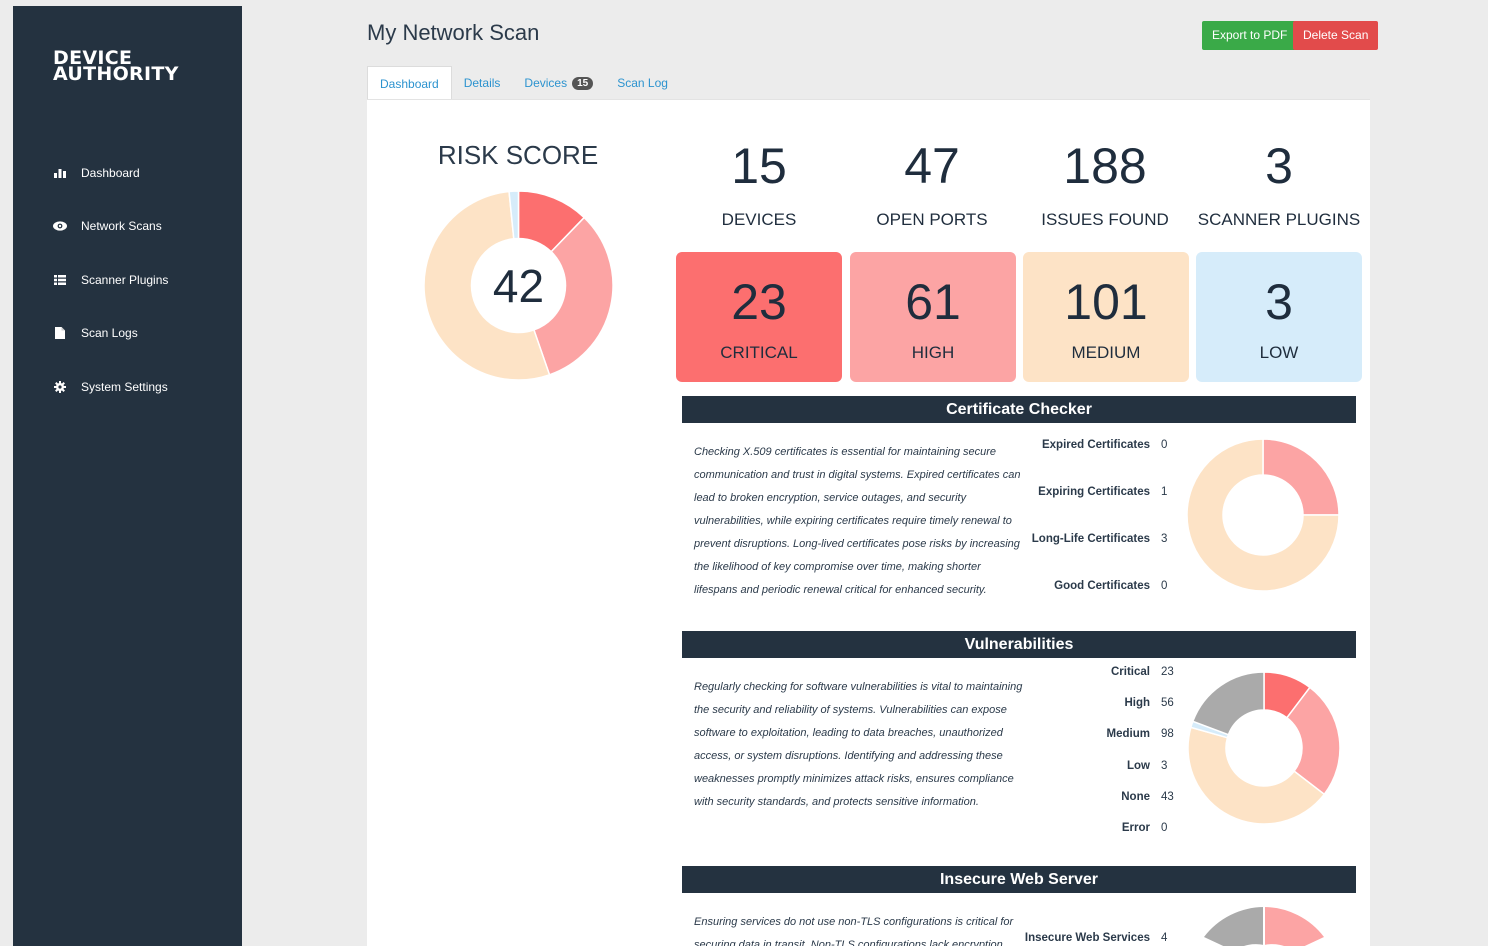  I want to click on vuln-value: 0, so click(1164, 828).